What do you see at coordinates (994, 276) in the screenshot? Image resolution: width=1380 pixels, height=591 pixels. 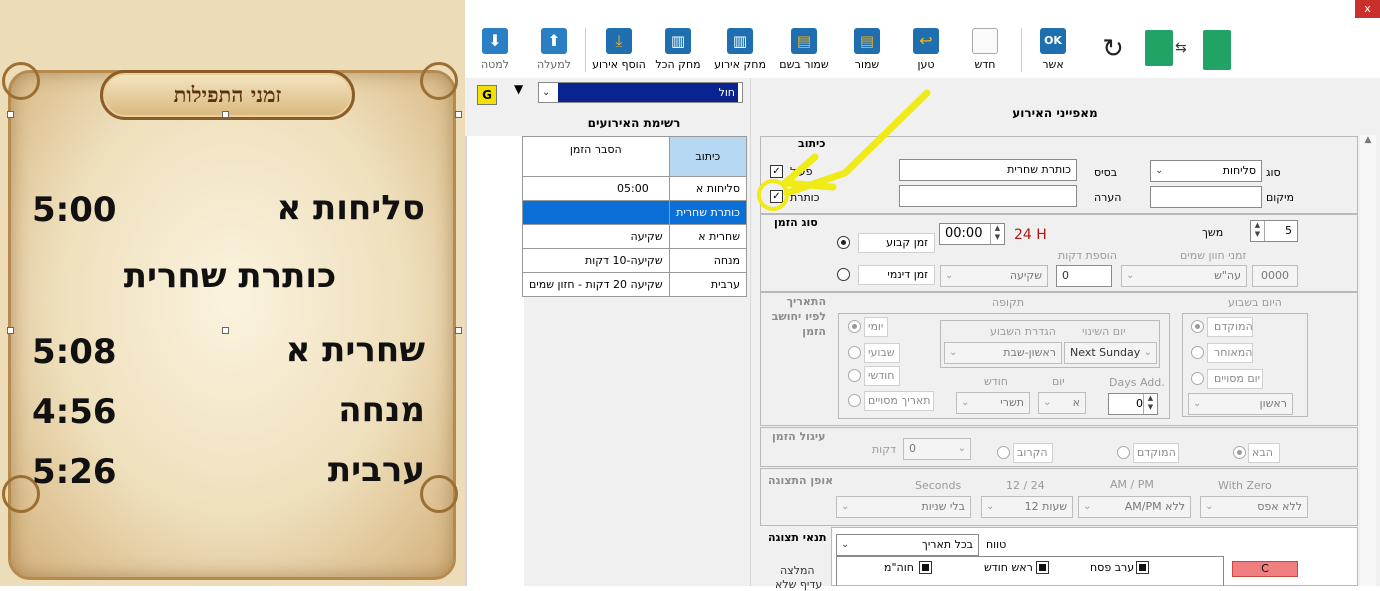 I see `dynamic-select: ⌄ שקיעה` at bounding box center [994, 276].